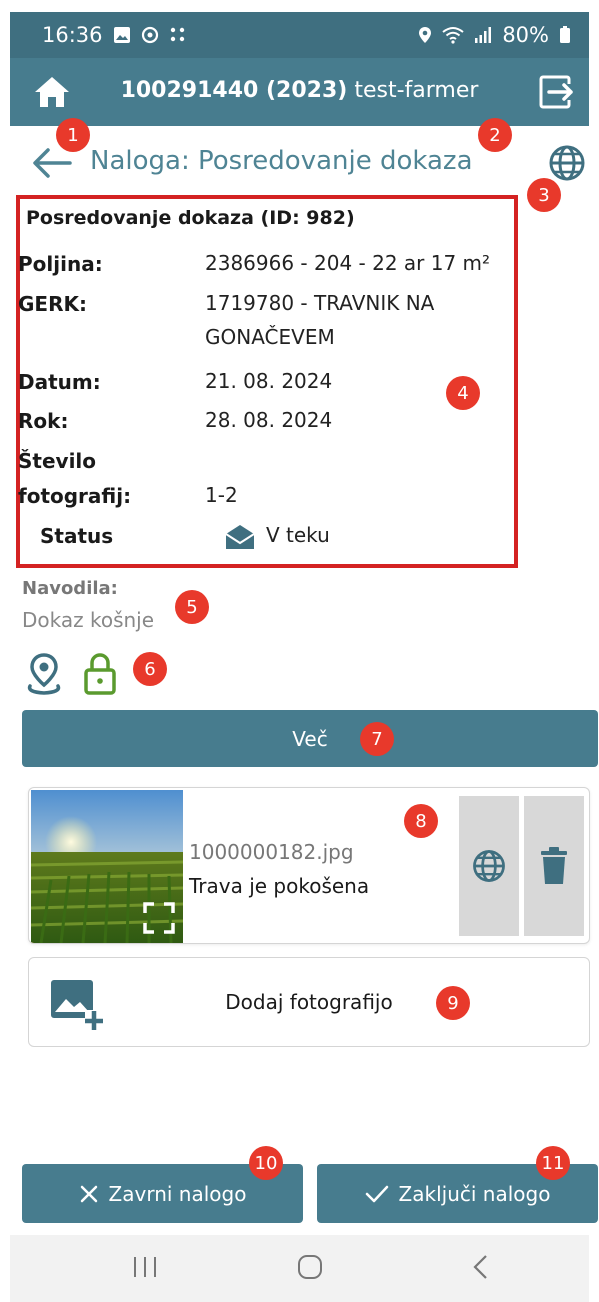 This screenshot has width=599, height=1302. Describe the element at coordinates (43, 421) in the screenshot. I see `field-label-rok: Rok:` at that location.